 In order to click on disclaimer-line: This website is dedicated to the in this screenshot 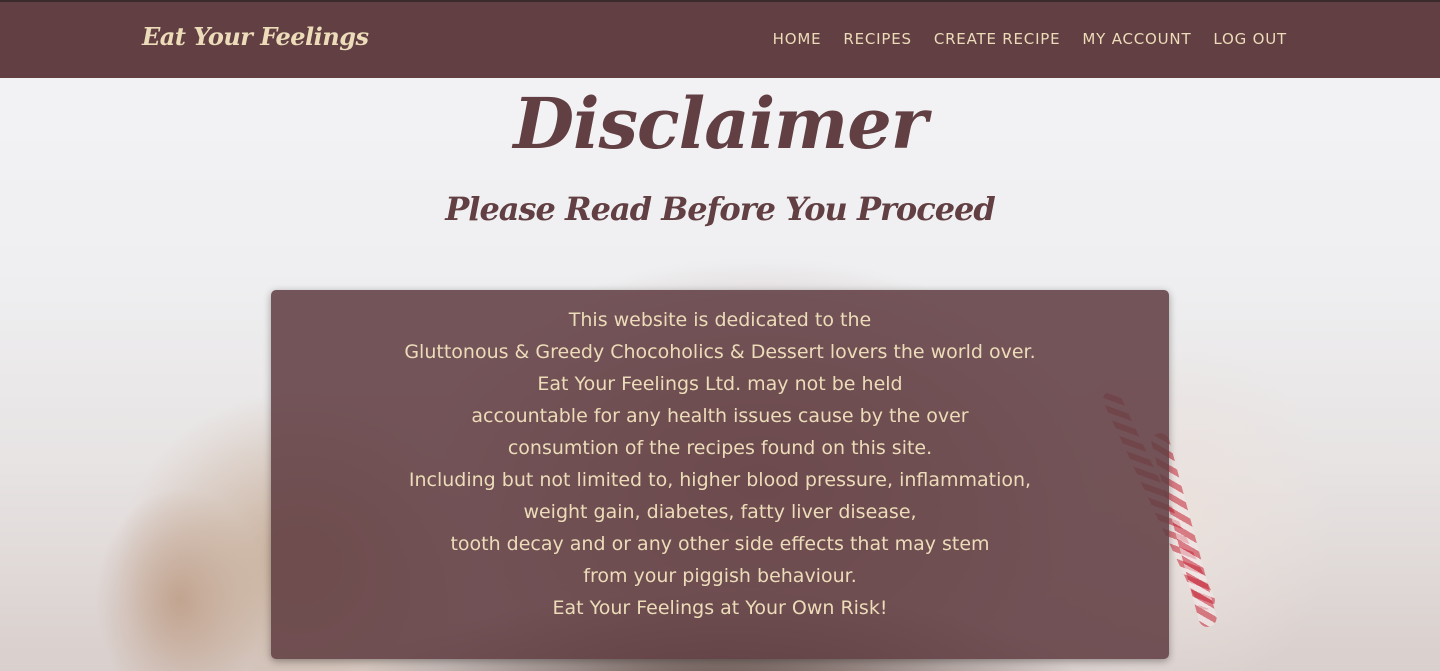, I will do `click(720, 320)`.